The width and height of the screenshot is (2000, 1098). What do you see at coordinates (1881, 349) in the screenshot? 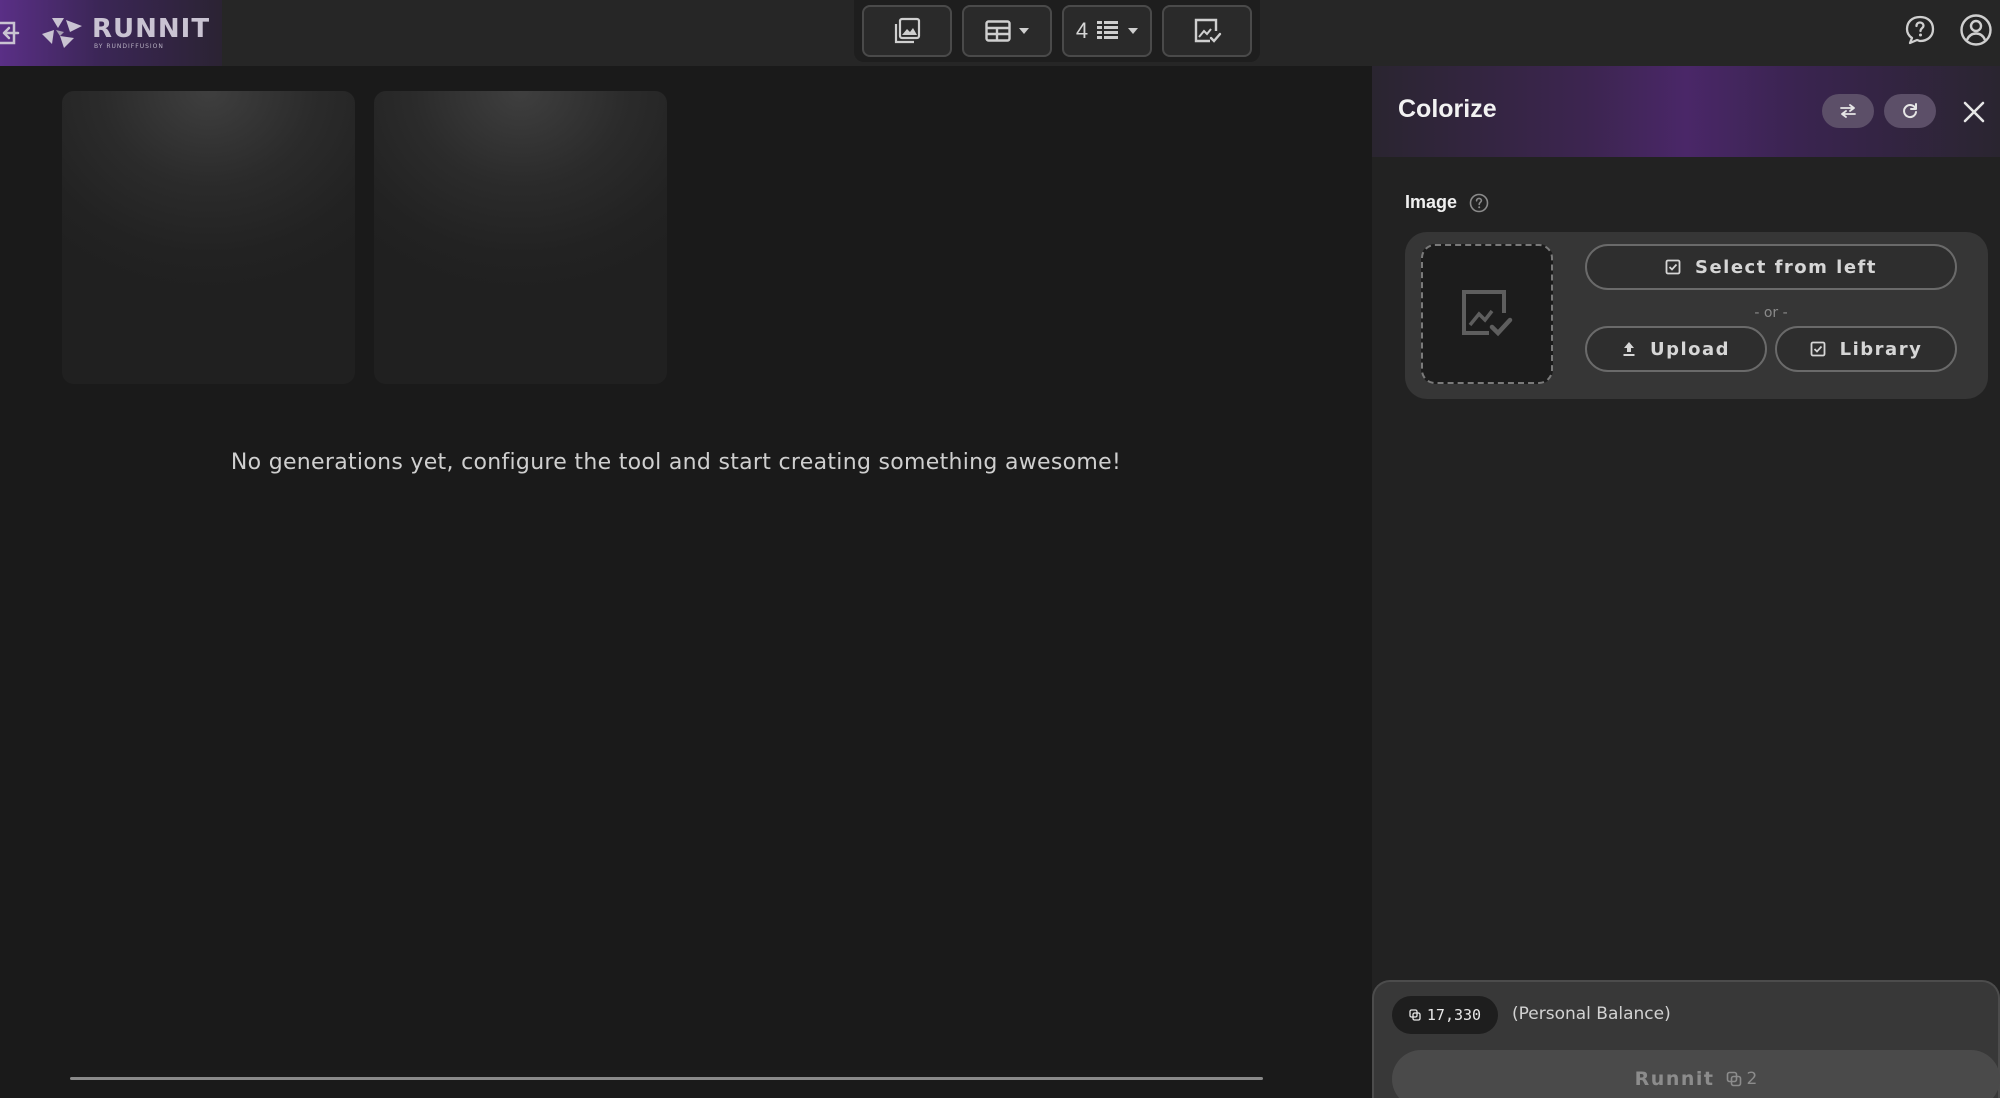
I see `library-label: Library` at bounding box center [1881, 349].